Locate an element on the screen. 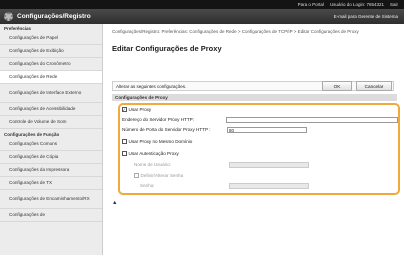 The height and width of the screenshot is (255, 404). use-proxy-row: ✓ Usar Proxy is located at coordinates (136, 109).